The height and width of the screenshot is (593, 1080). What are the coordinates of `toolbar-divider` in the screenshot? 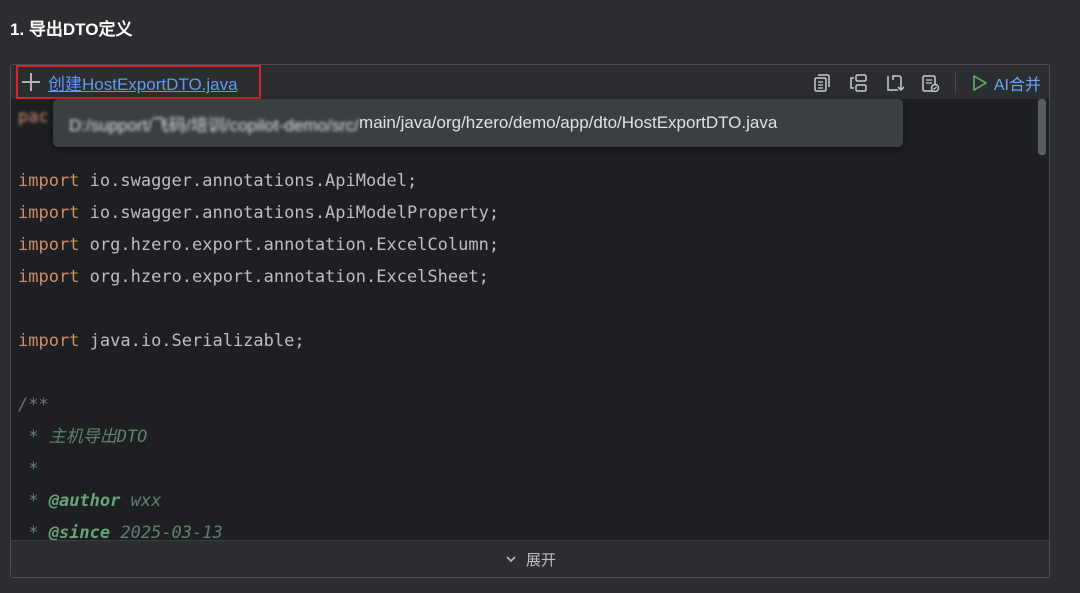 It's located at (955, 83).